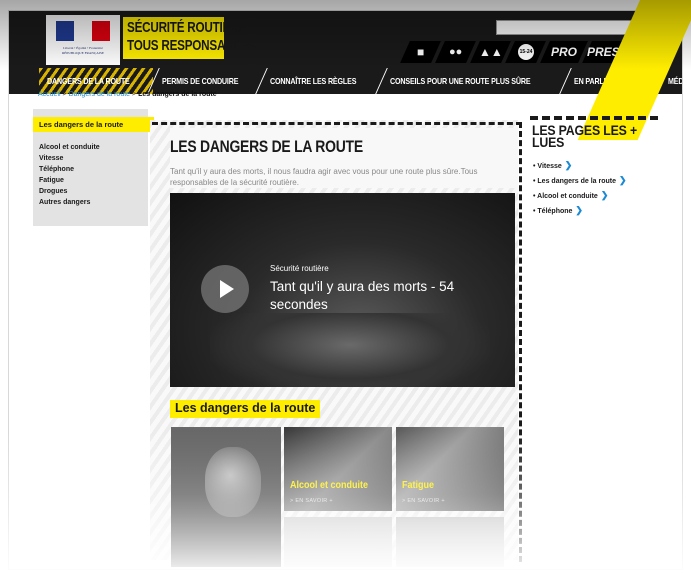 The width and height of the screenshot is (691, 574). I want to click on pedestrians-link: ▲▲, so click(490, 52).